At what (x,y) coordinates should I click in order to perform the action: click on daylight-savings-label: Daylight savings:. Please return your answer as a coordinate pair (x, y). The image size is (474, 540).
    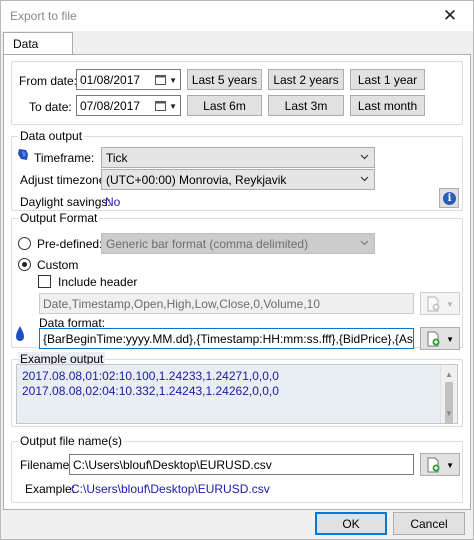
    Looking at the image, I should click on (65, 202).